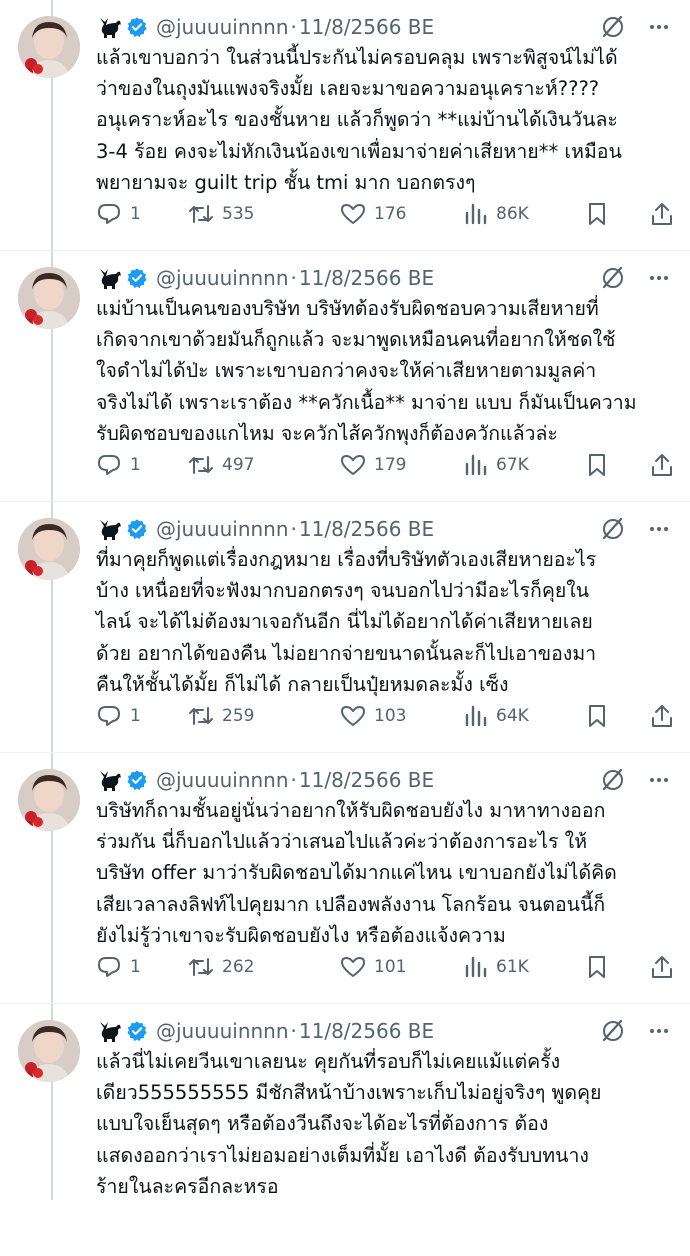 The width and height of the screenshot is (690, 1256). I want to click on like-button: 101, so click(373, 967).